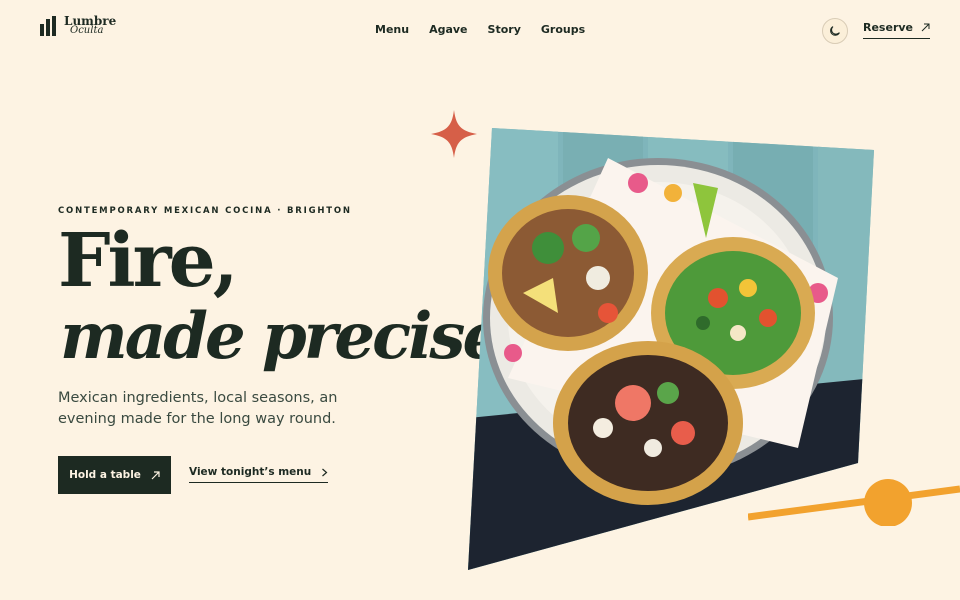 Image resolution: width=960 pixels, height=600 pixels. What do you see at coordinates (392, 29) in the screenshot?
I see `nav-item-menu: Menu` at bounding box center [392, 29].